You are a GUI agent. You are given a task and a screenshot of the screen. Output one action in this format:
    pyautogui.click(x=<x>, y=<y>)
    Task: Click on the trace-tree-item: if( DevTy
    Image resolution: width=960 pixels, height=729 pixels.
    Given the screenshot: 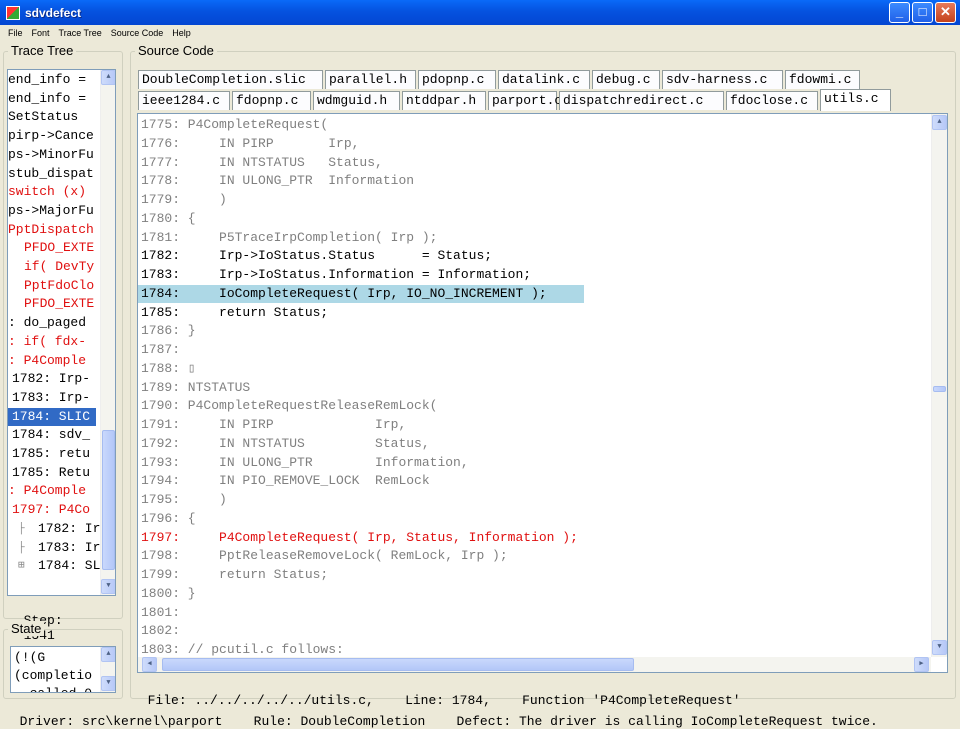 What is the action you would take?
    pyautogui.click(x=51, y=267)
    